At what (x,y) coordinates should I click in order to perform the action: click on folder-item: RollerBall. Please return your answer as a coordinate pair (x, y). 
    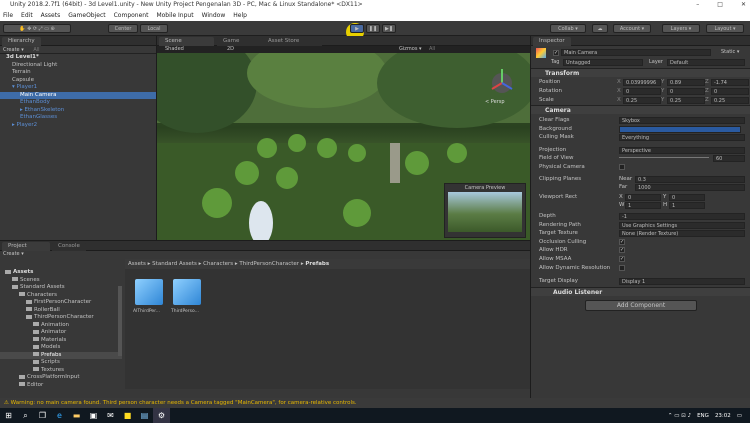
    Looking at the image, I should click on (61, 311).